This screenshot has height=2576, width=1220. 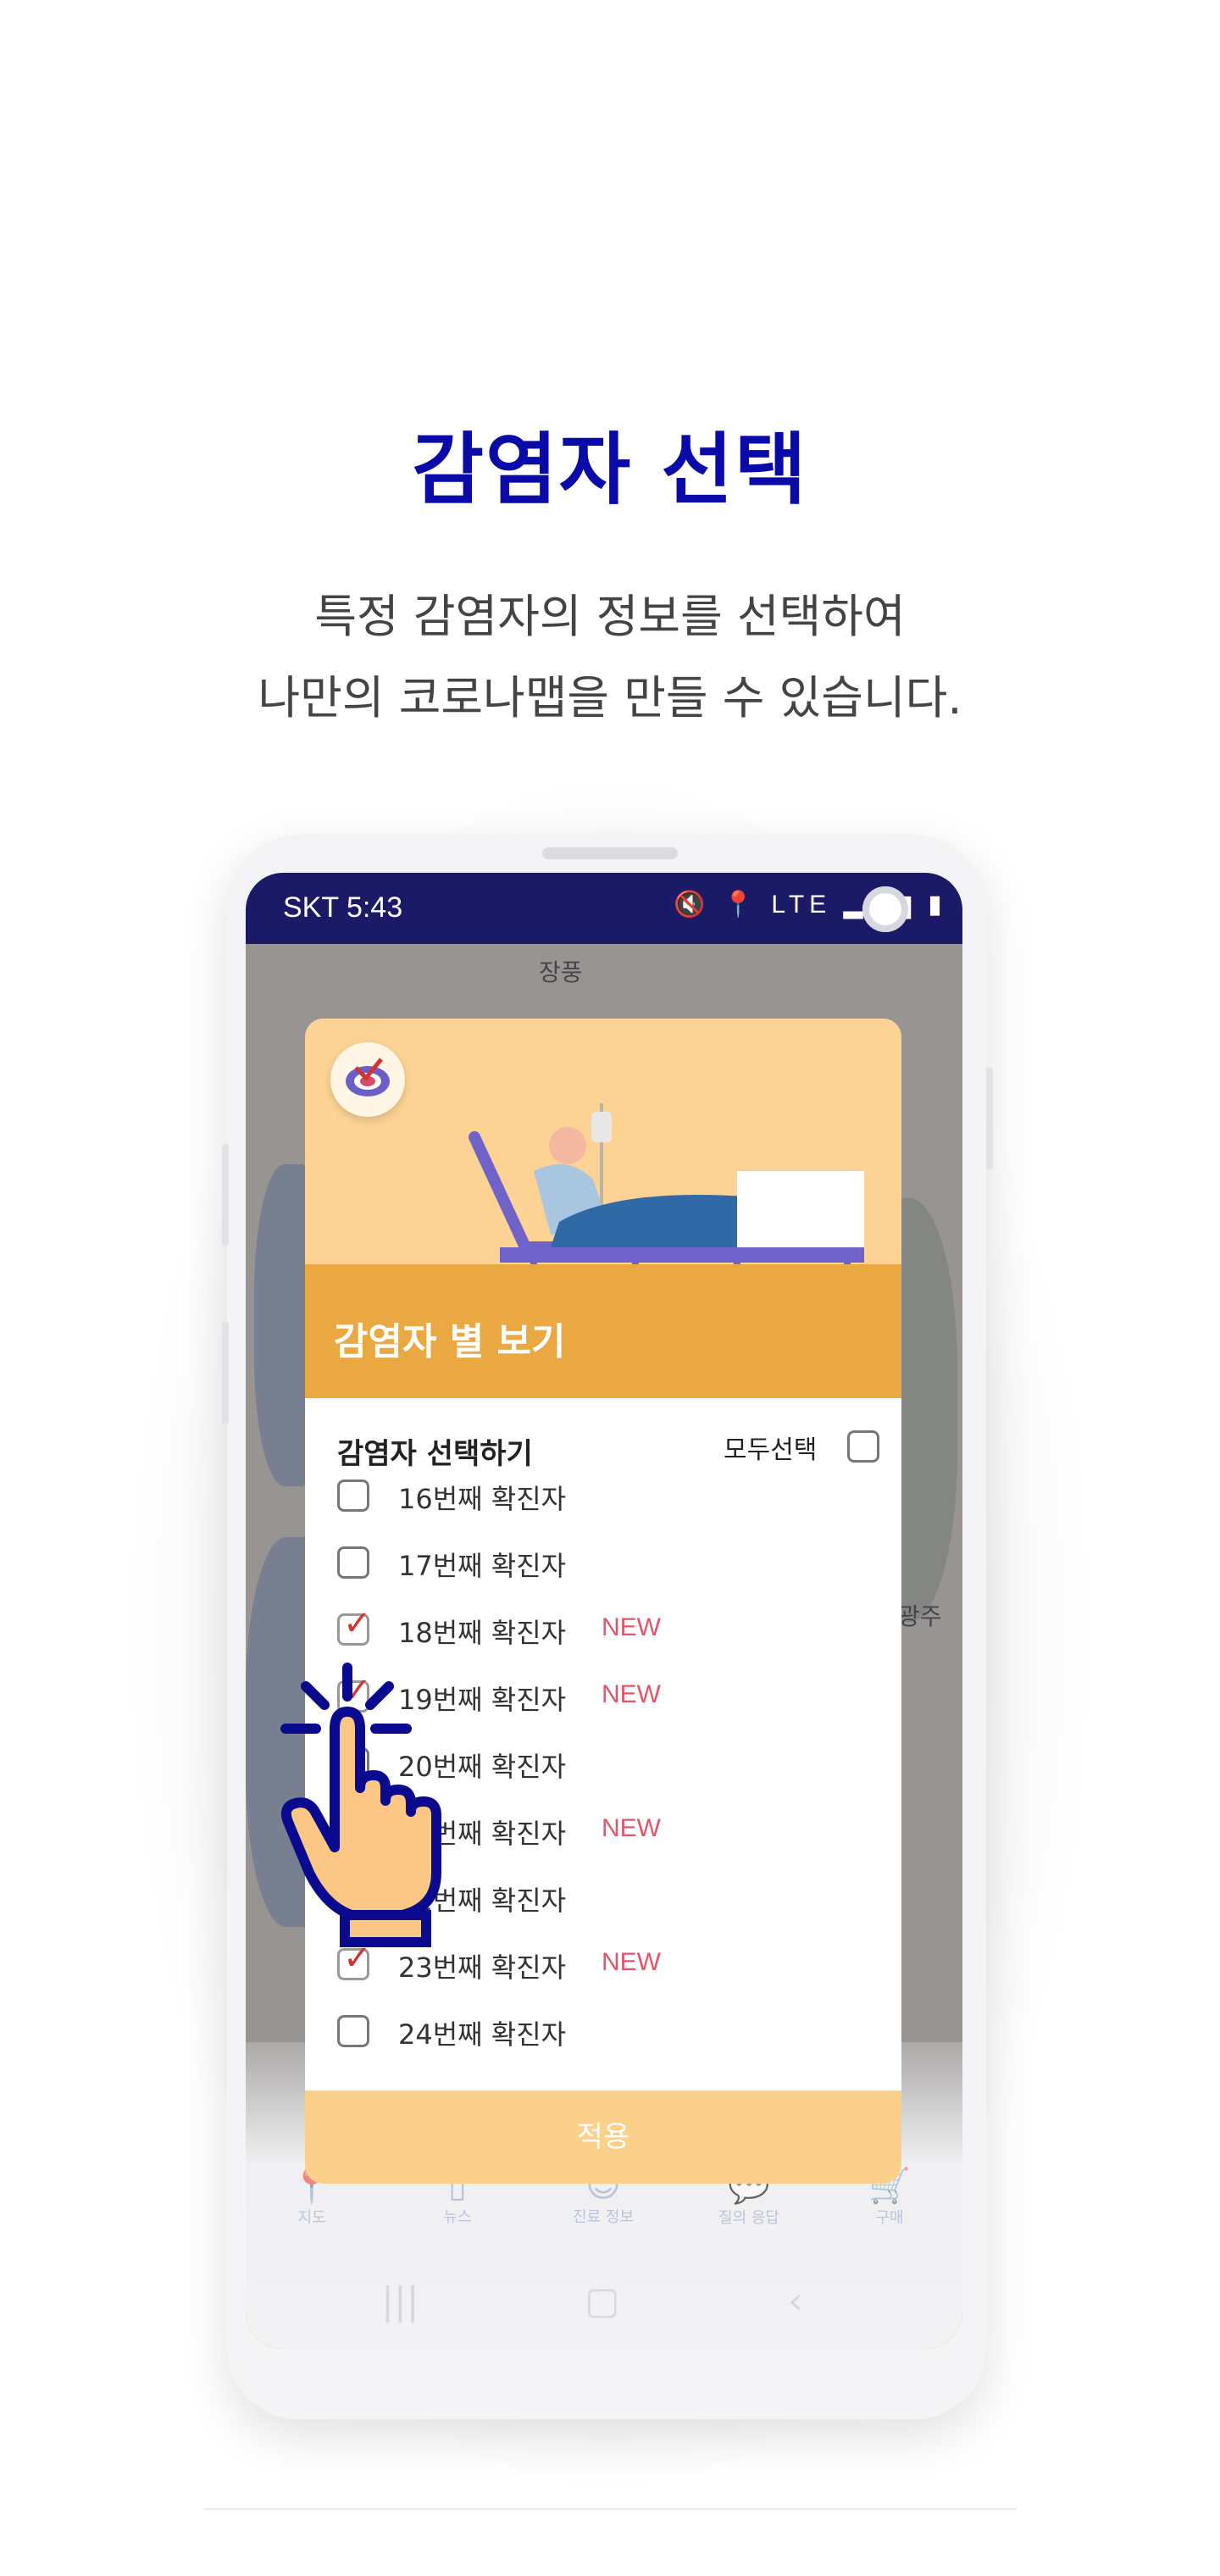 I want to click on list-item: 24번째 확진자, so click(x=603, y=2032).